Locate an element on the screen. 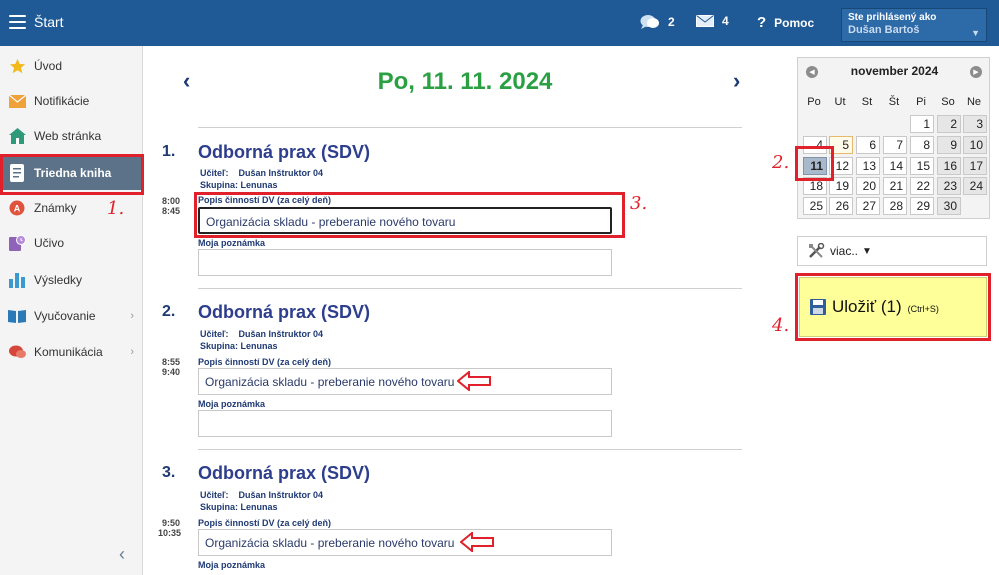  calendar-day: 16 is located at coordinates (949, 166).